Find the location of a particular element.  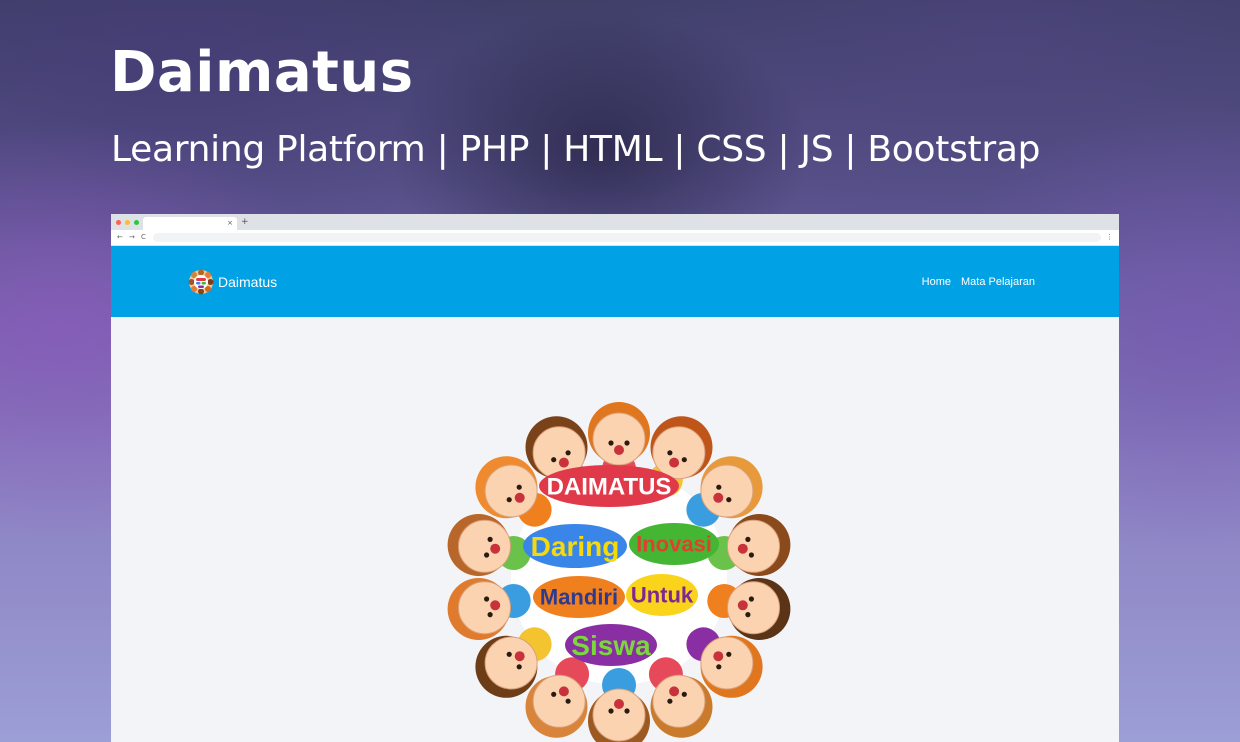

brand-logo-icon is located at coordinates (201, 282).